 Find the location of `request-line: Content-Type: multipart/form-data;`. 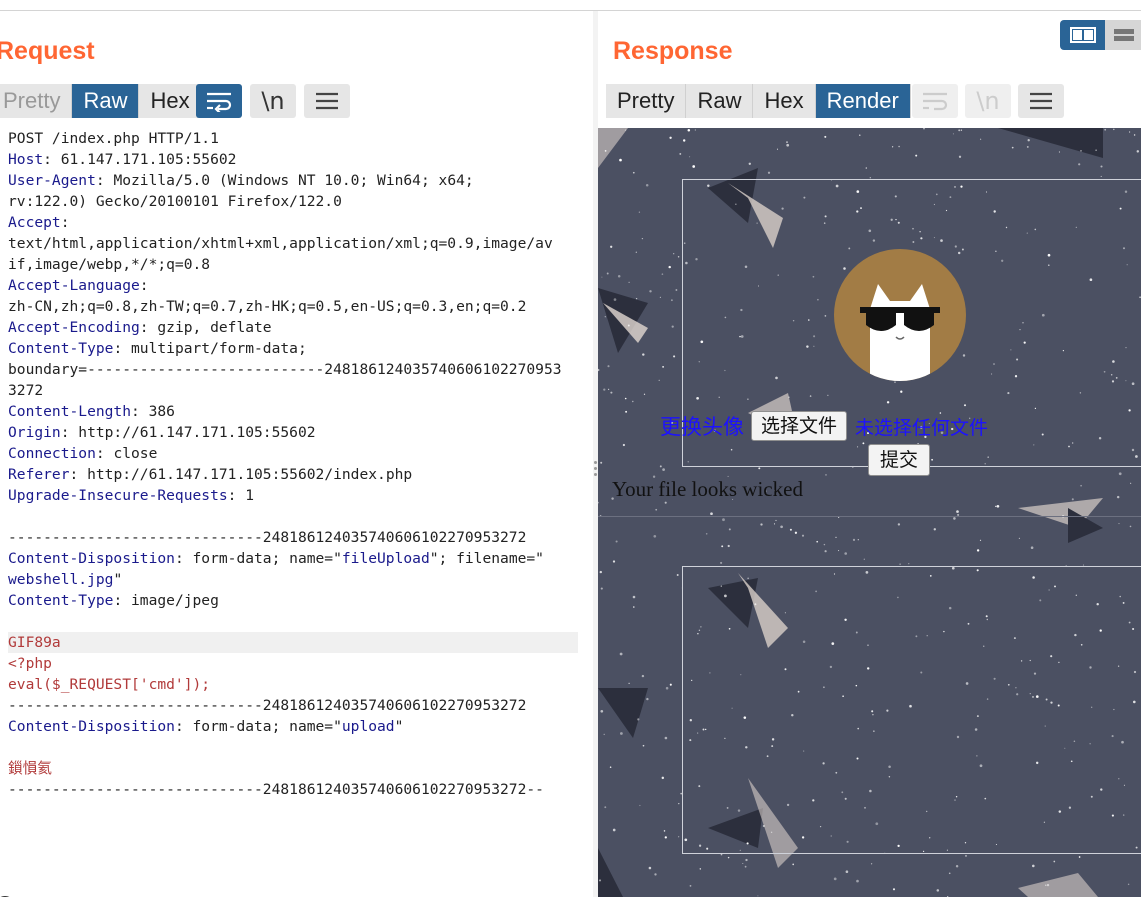

request-line: Content-Type: multipart/form-data; is located at coordinates (293, 348).